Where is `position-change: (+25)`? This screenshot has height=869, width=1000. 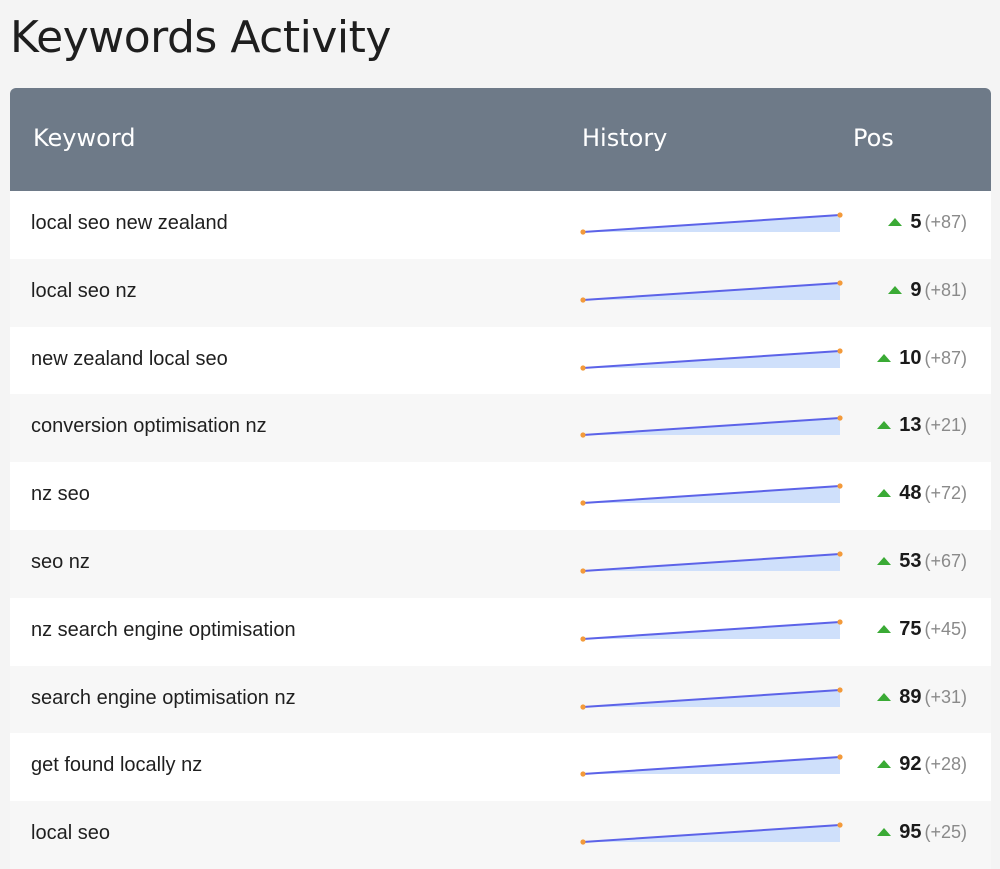
position-change: (+25) is located at coordinates (945, 832).